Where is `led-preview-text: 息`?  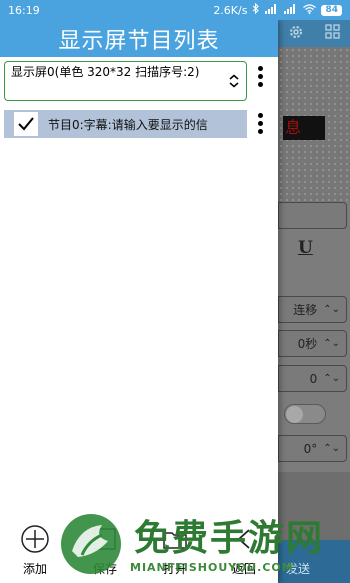
led-preview-text: 息 is located at coordinates (304, 128).